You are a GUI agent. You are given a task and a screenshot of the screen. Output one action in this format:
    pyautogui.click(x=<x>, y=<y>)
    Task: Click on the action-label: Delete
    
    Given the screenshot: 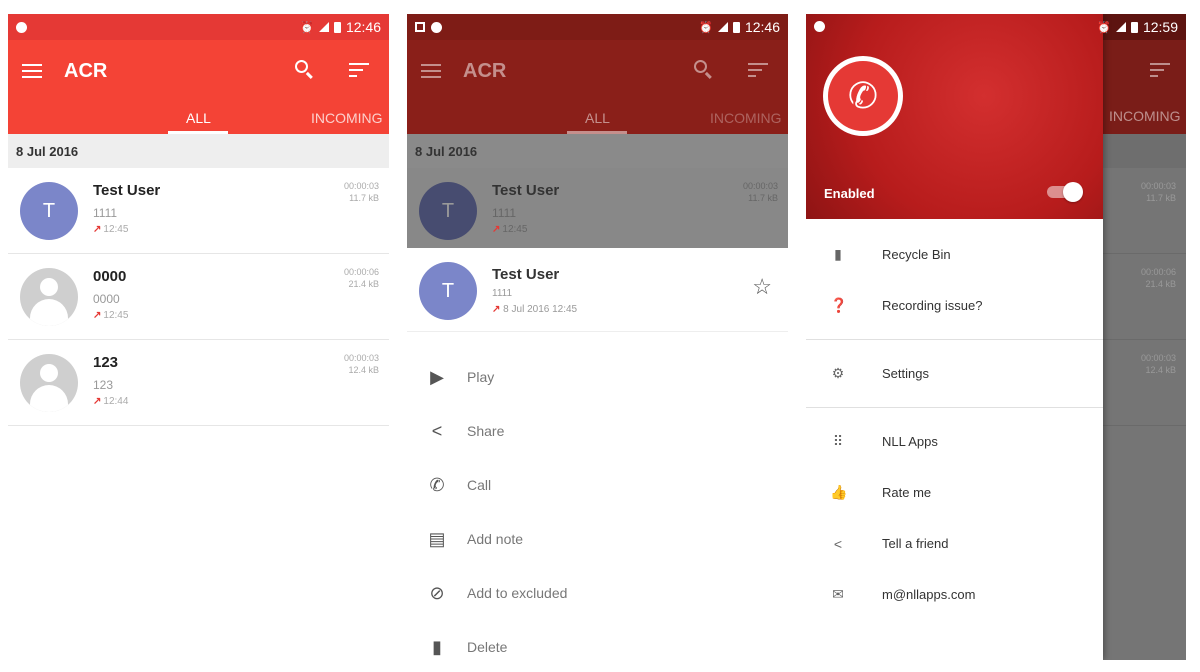 What is the action you would take?
    pyautogui.click(x=487, y=647)
    